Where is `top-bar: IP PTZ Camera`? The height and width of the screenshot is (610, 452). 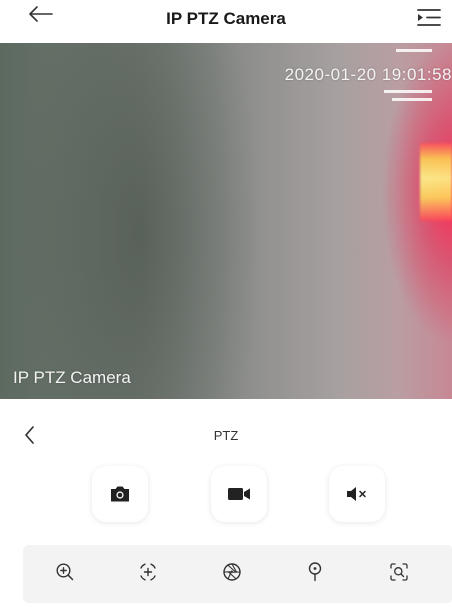
top-bar: IP PTZ Camera is located at coordinates (226, 21).